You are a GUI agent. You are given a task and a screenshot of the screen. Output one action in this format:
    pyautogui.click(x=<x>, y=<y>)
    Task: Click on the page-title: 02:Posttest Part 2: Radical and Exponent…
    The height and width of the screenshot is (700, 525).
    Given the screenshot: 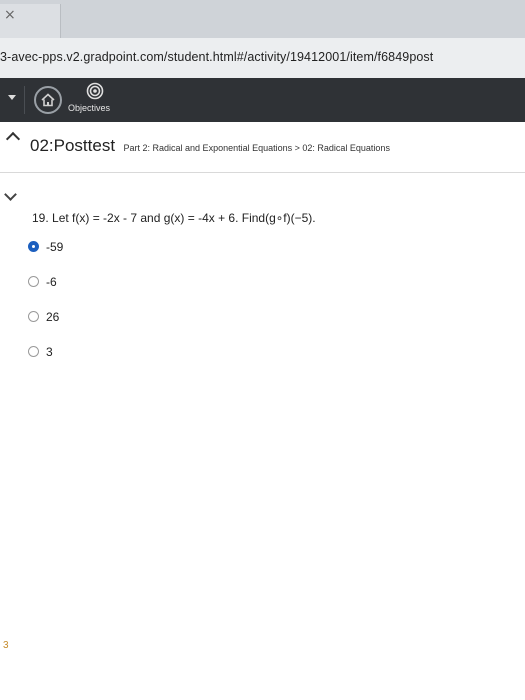 What is the action you would take?
    pyautogui.click(x=210, y=146)
    